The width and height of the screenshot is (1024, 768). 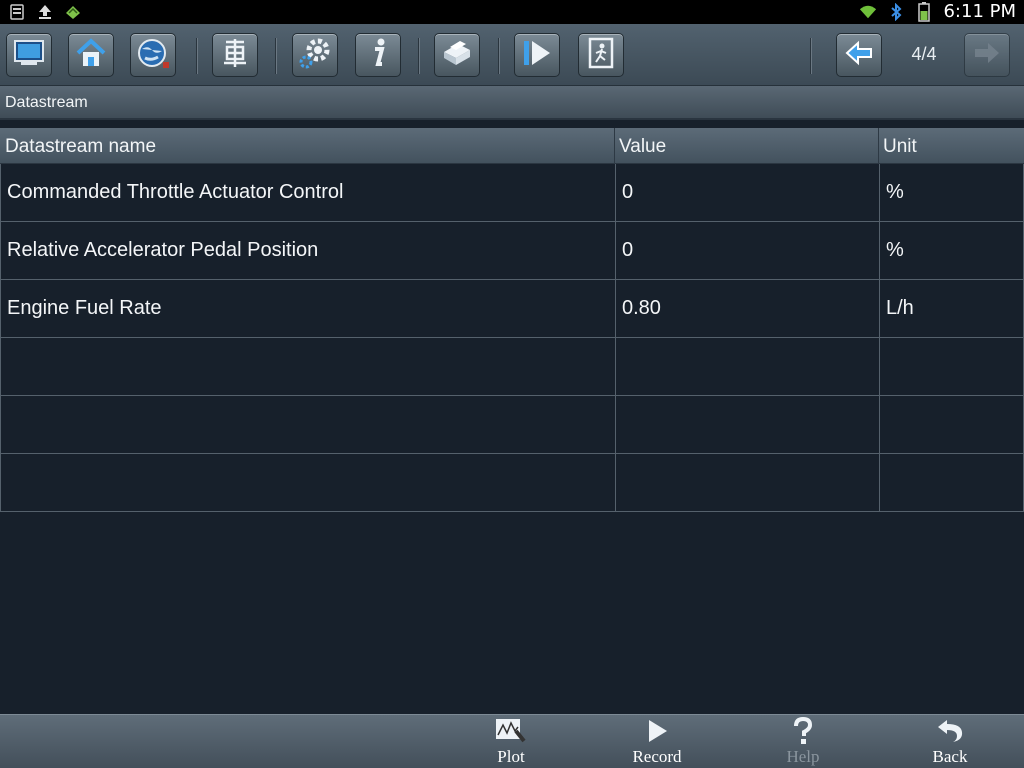 I want to click on help-label: Help, so click(x=803, y=756).